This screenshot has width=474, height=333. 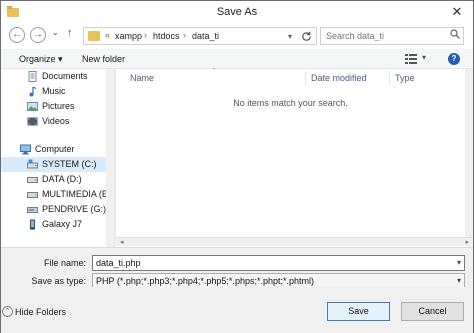 I want to click on help-icon: ?, so click(x=454, y=59).